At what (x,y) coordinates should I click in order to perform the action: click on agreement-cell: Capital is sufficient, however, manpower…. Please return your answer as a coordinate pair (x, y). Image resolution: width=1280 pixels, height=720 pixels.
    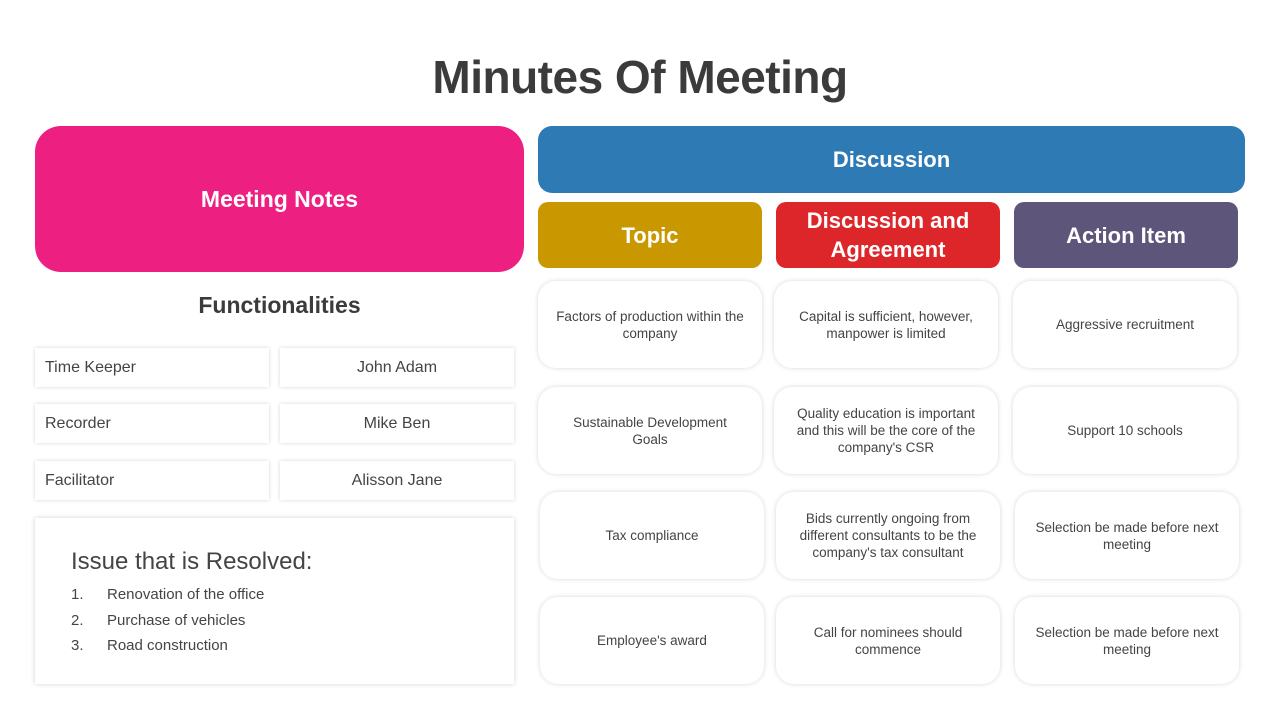
    Looking at the image, I should click on (886, 324).